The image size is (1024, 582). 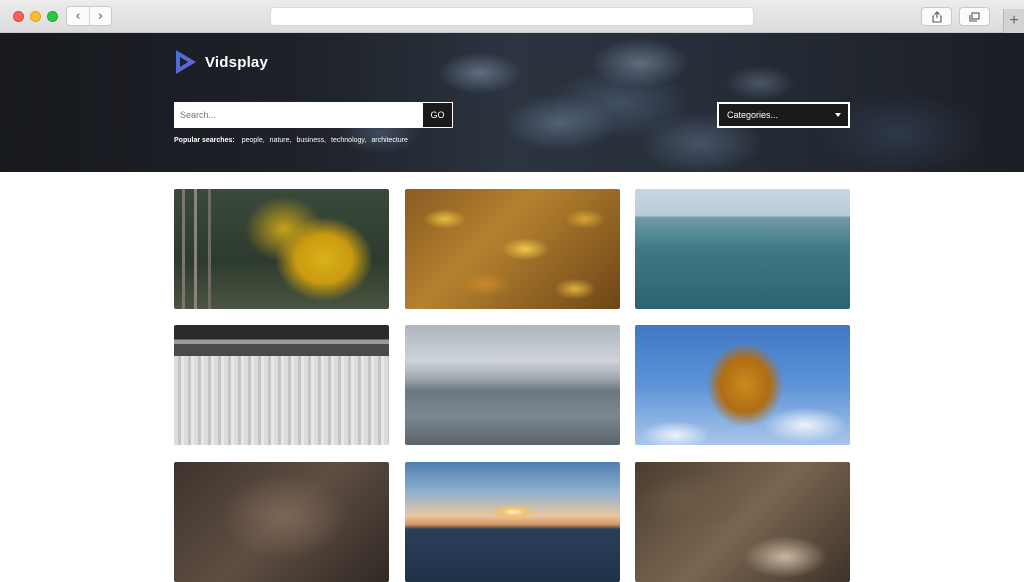 What do you see at coordinates (936, 16) in the screenshot?
I see `share-icon` at bounding box center [936, 16].